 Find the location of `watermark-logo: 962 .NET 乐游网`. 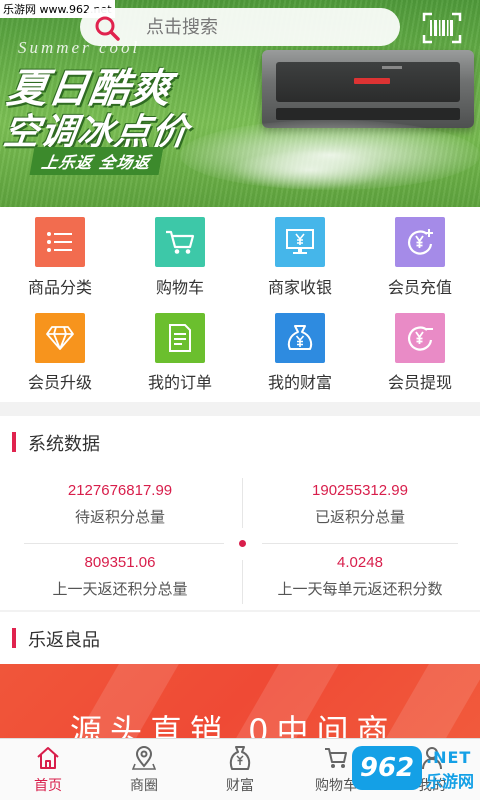

watermark-logo: 962 .NET 乐游网 is located at coordinates (414, 769).